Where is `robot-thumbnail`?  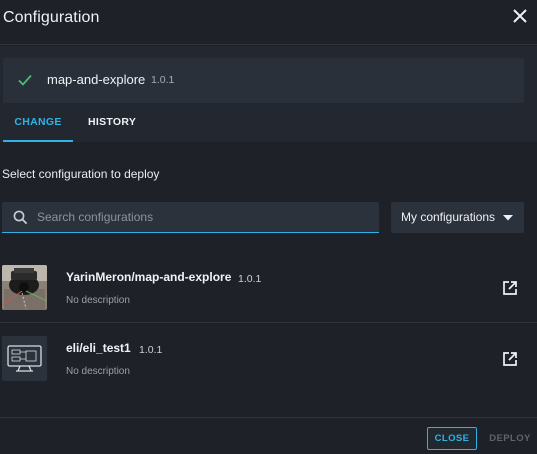 robot-thumbnail is located at coordinates (24, 287).